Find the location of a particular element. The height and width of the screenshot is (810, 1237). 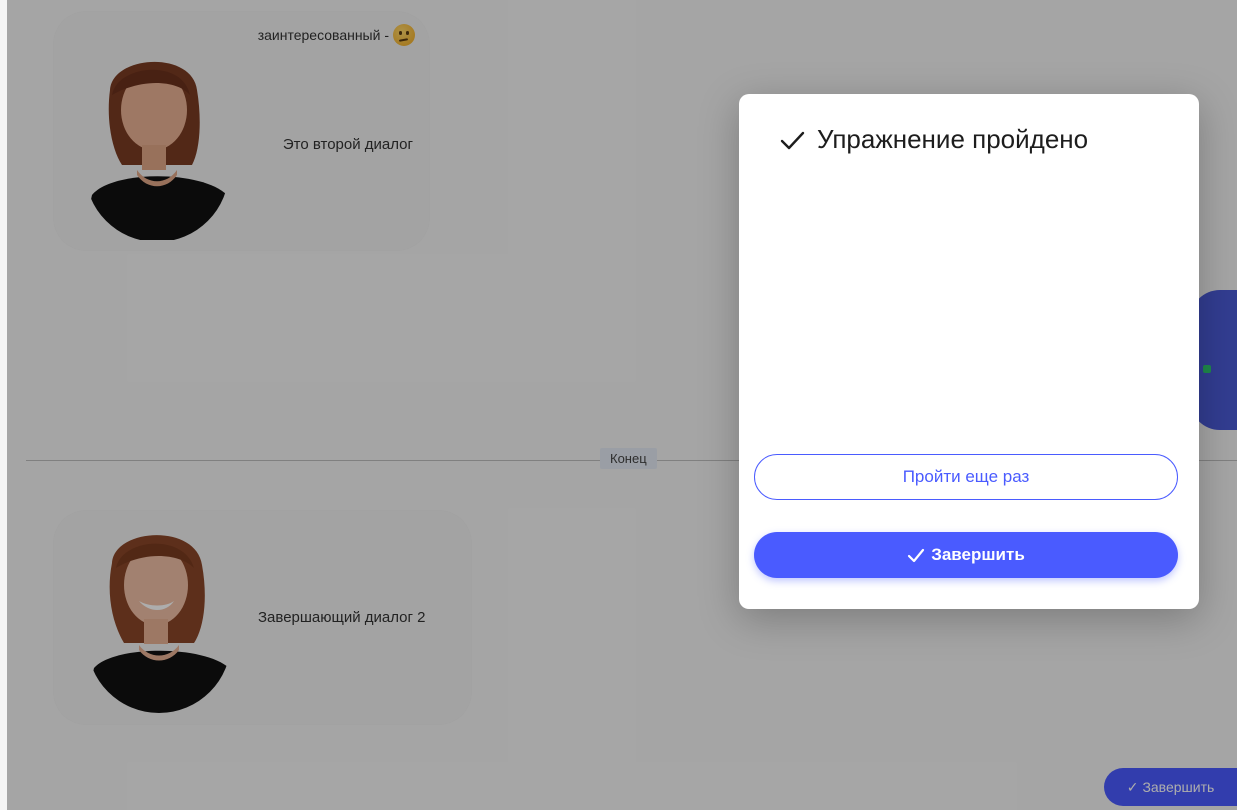

retry-button: Пройти еще раз is located at coordinates (966, 477).